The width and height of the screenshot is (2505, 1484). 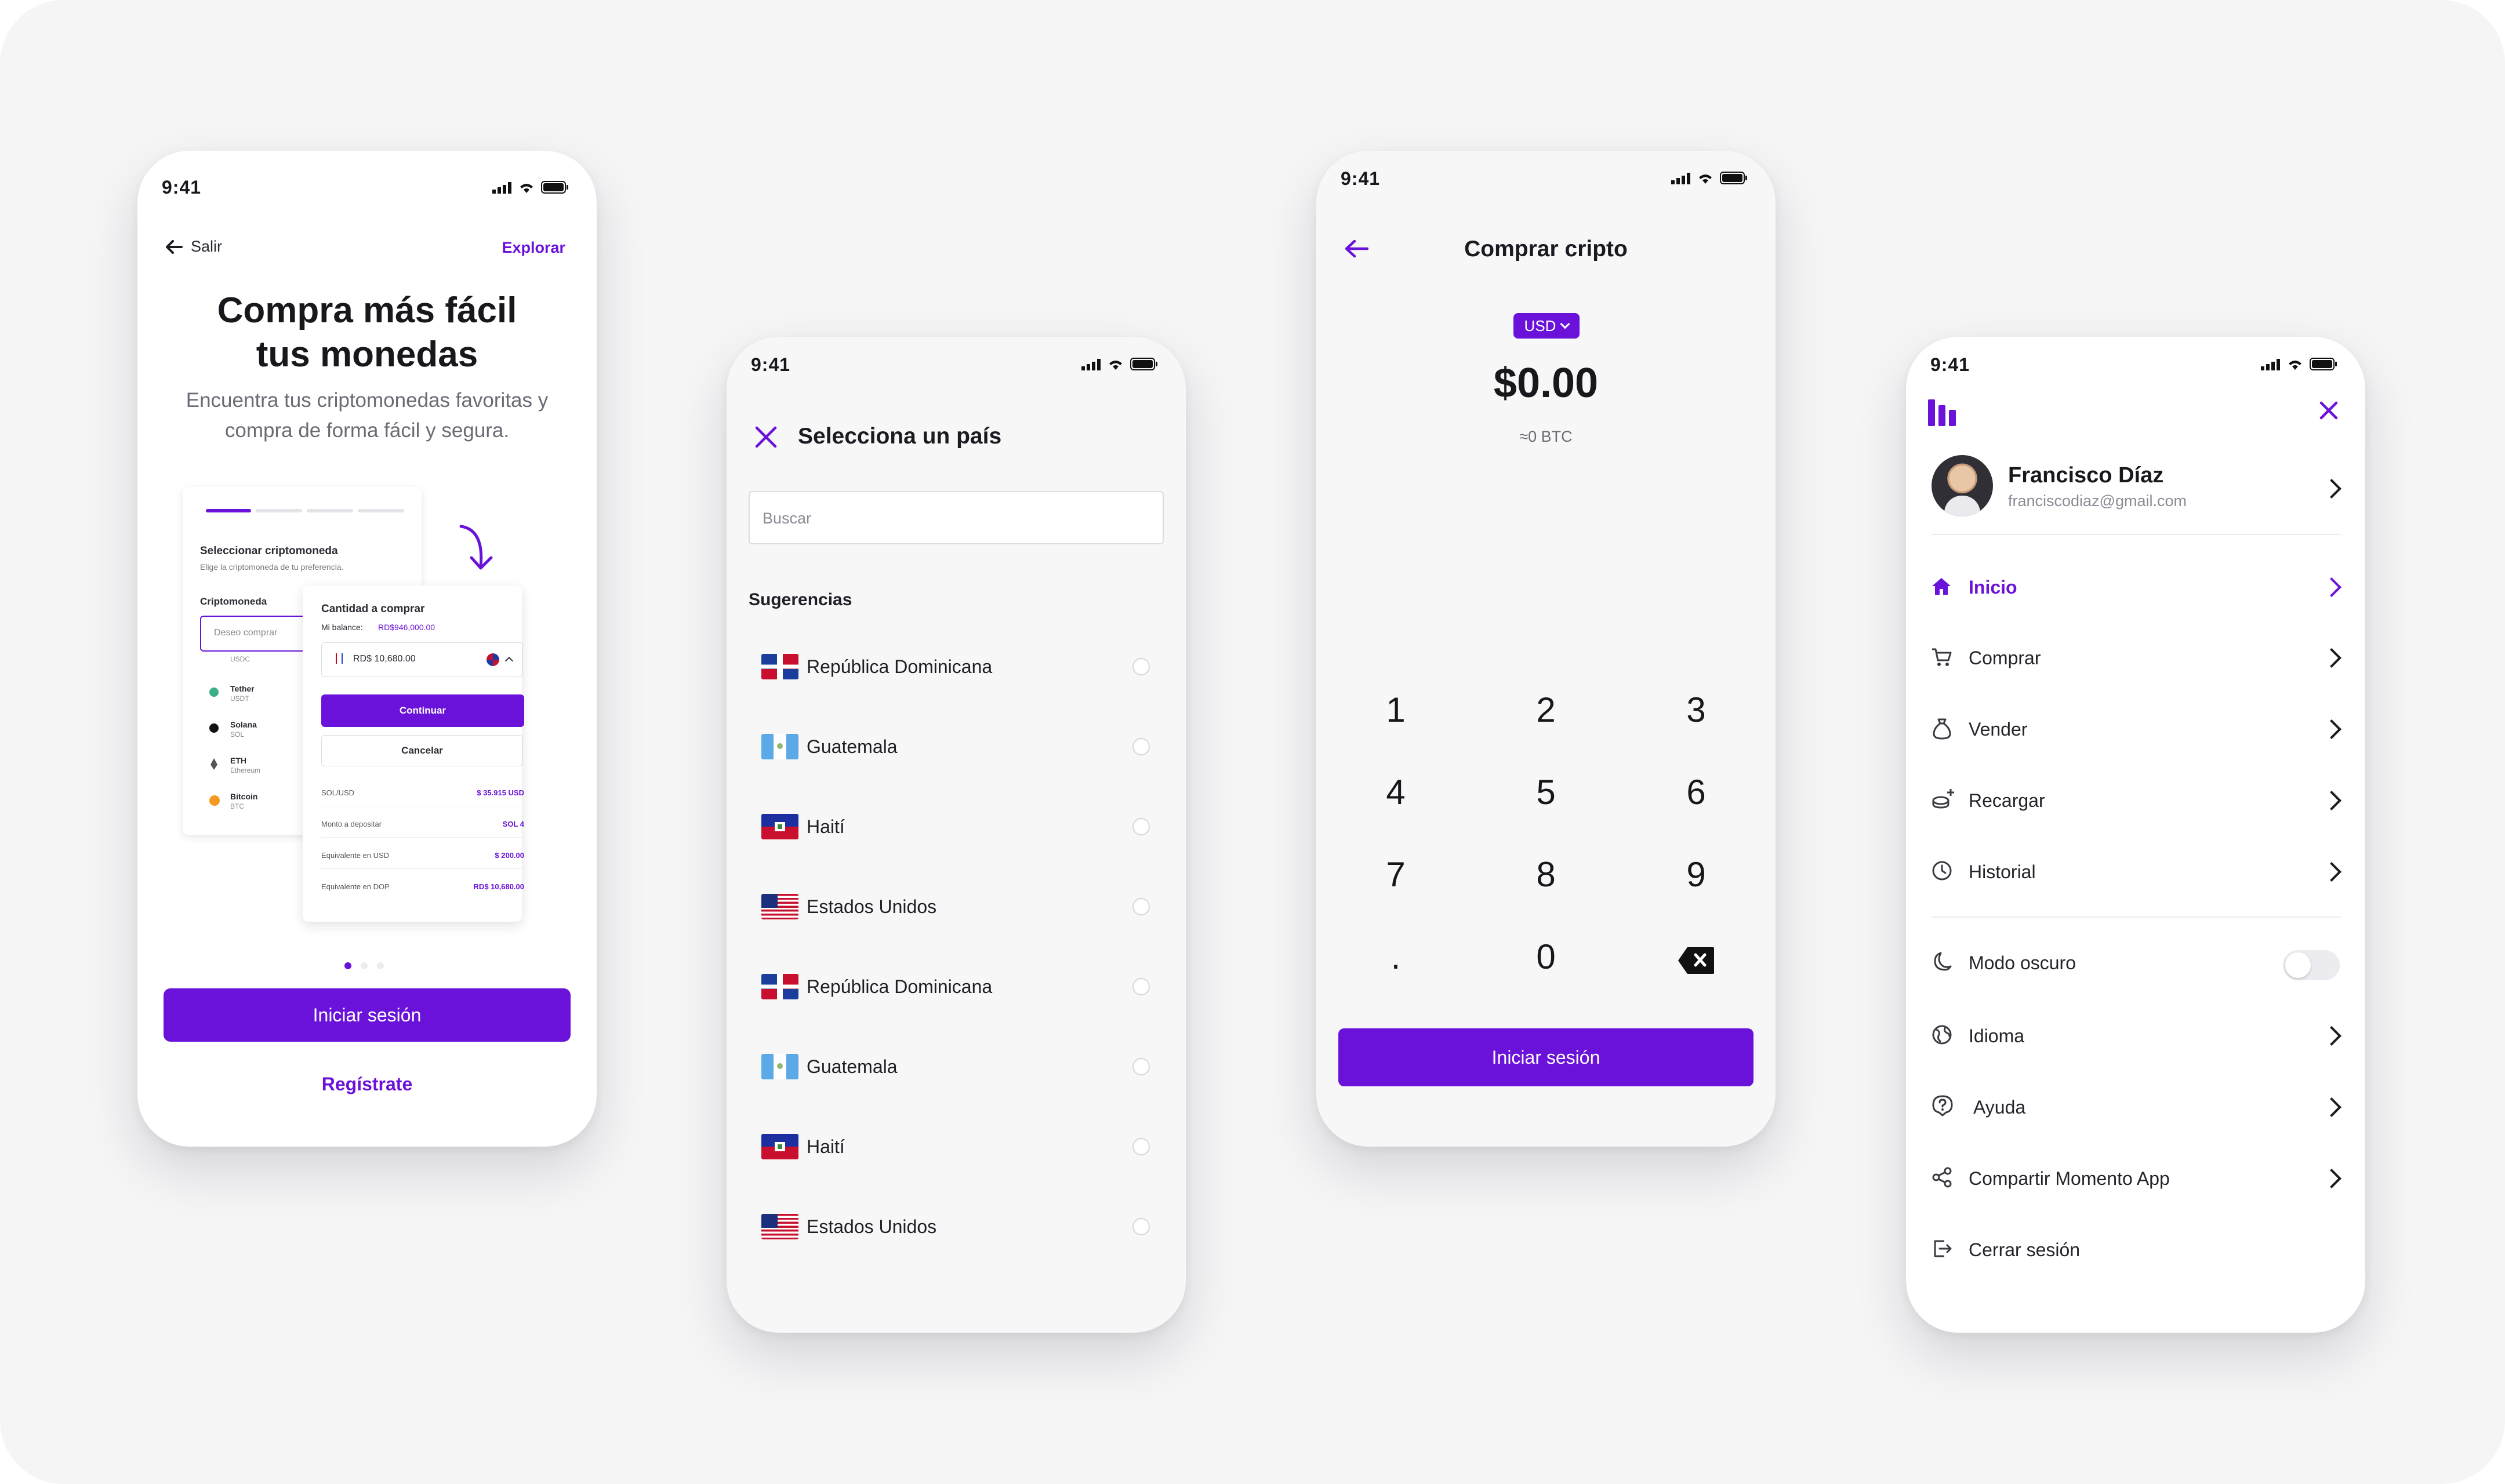 I want to click on menu-item-inicio: Inicio, so click(x=2135, y=586).